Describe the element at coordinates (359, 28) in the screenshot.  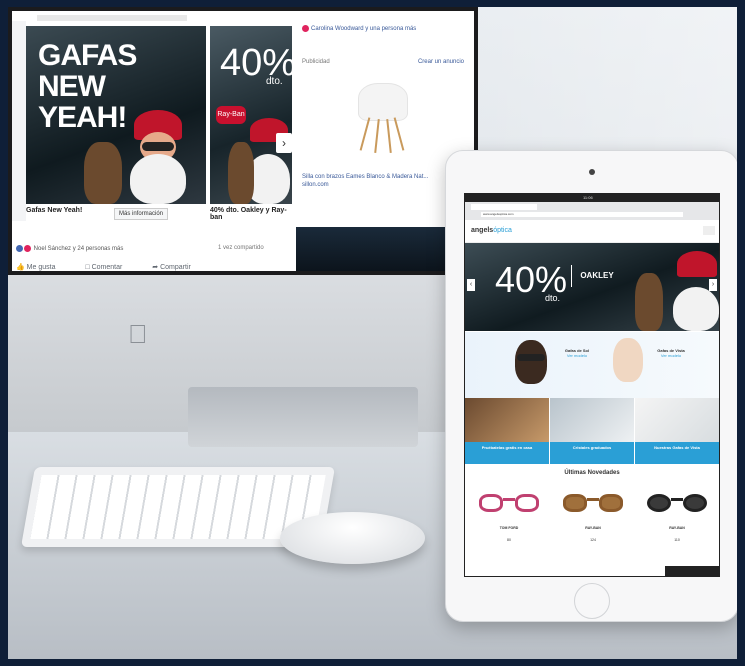
I see `friend-activity: Carolina Woodward y una persona más` at that location.